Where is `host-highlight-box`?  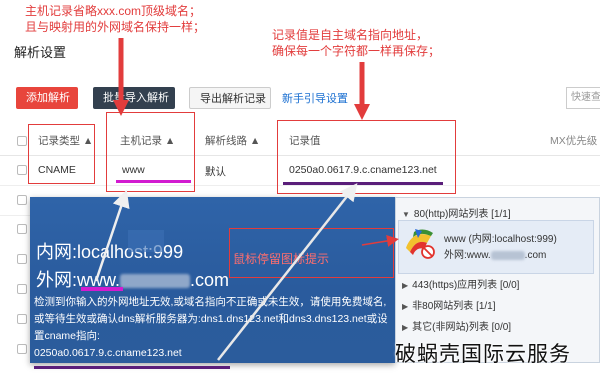
host-highlight-box is located at coordinates (150, 152).